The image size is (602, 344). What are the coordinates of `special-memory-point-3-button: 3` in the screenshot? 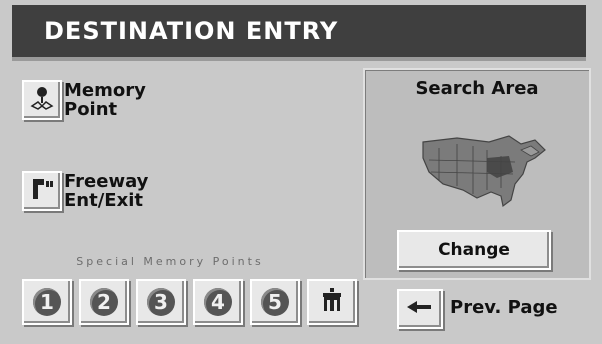 It's located at (161, 302).